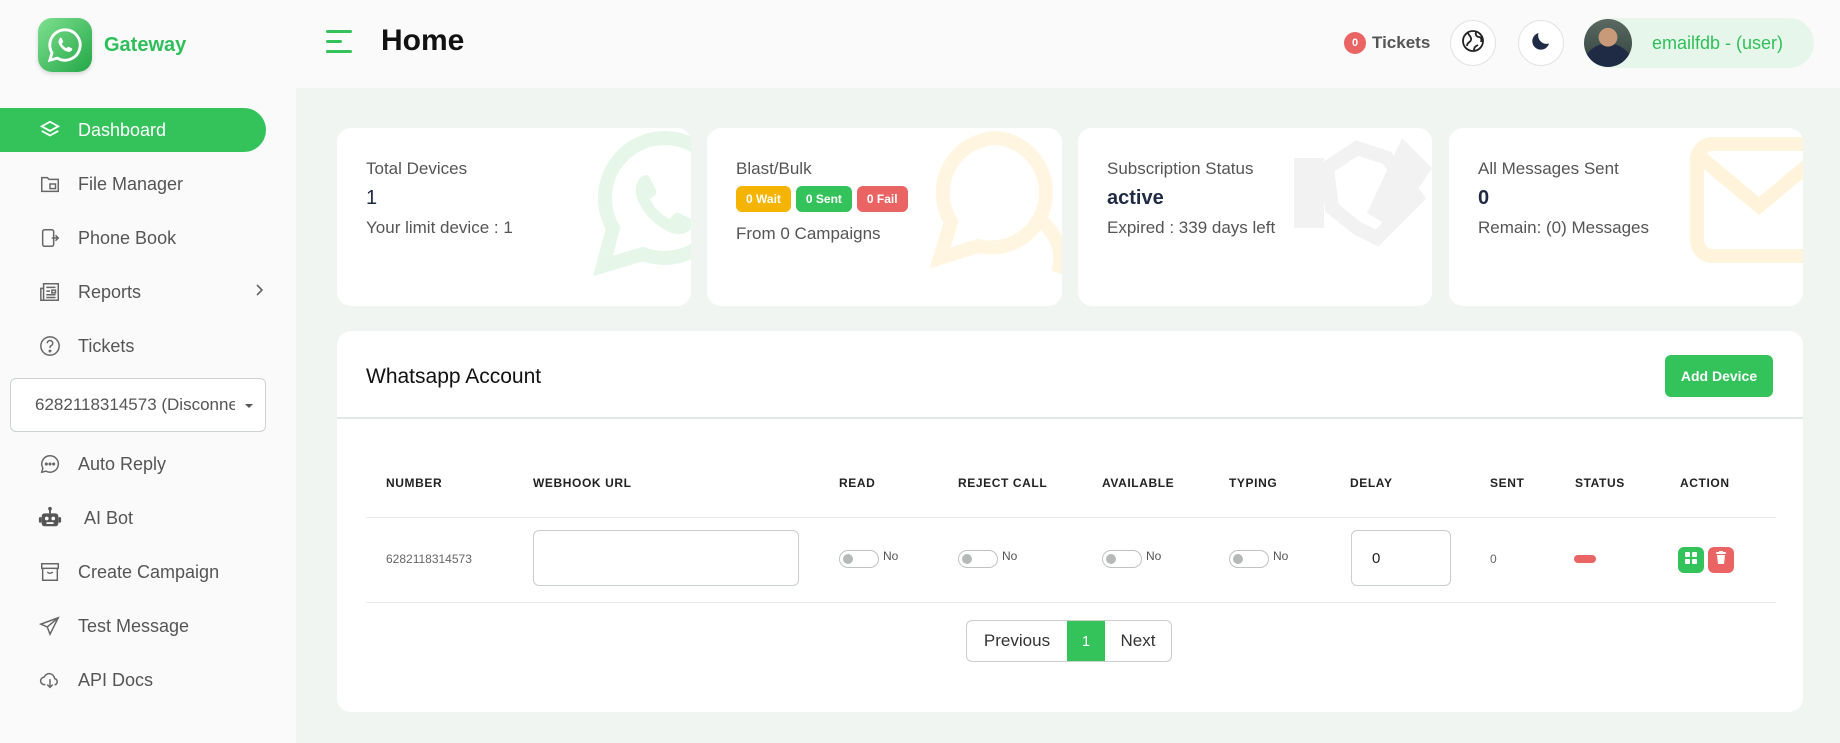  I want to click on column-header-status: STATUS, so click(1600, 483).